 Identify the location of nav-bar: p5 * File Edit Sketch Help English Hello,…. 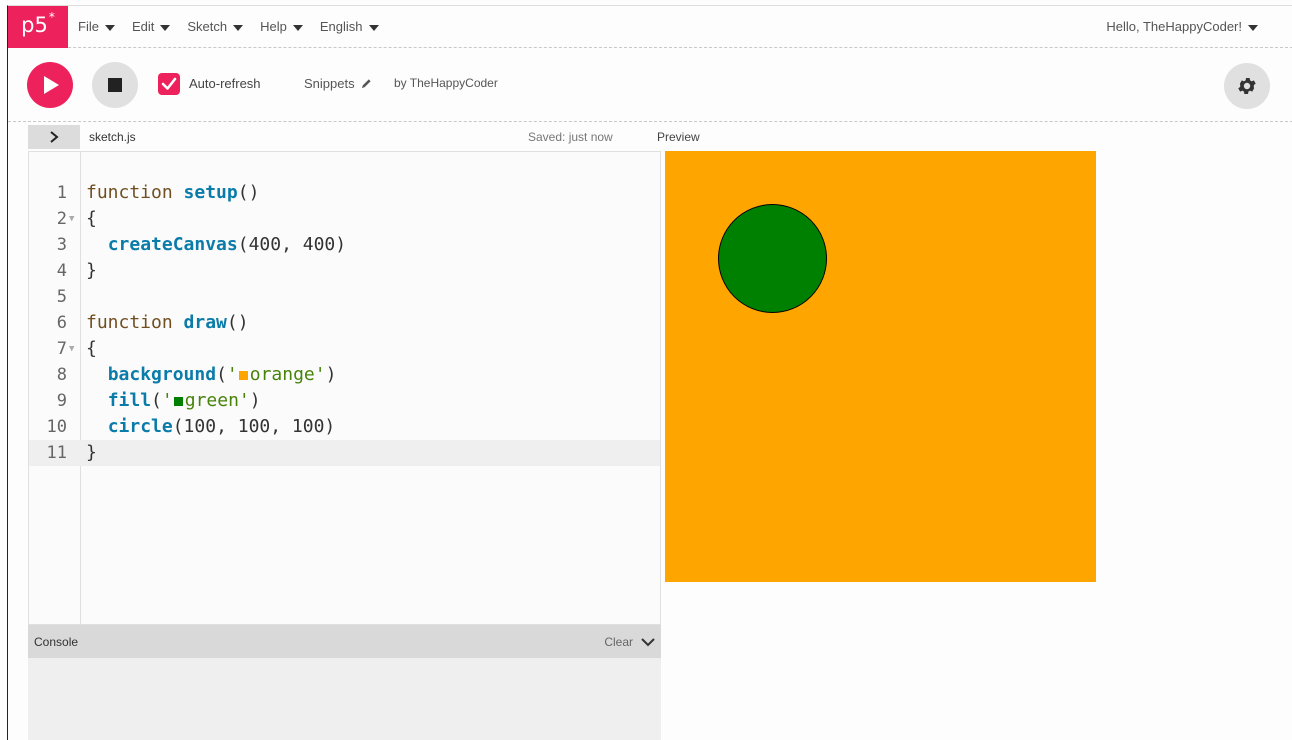
(650, 27).